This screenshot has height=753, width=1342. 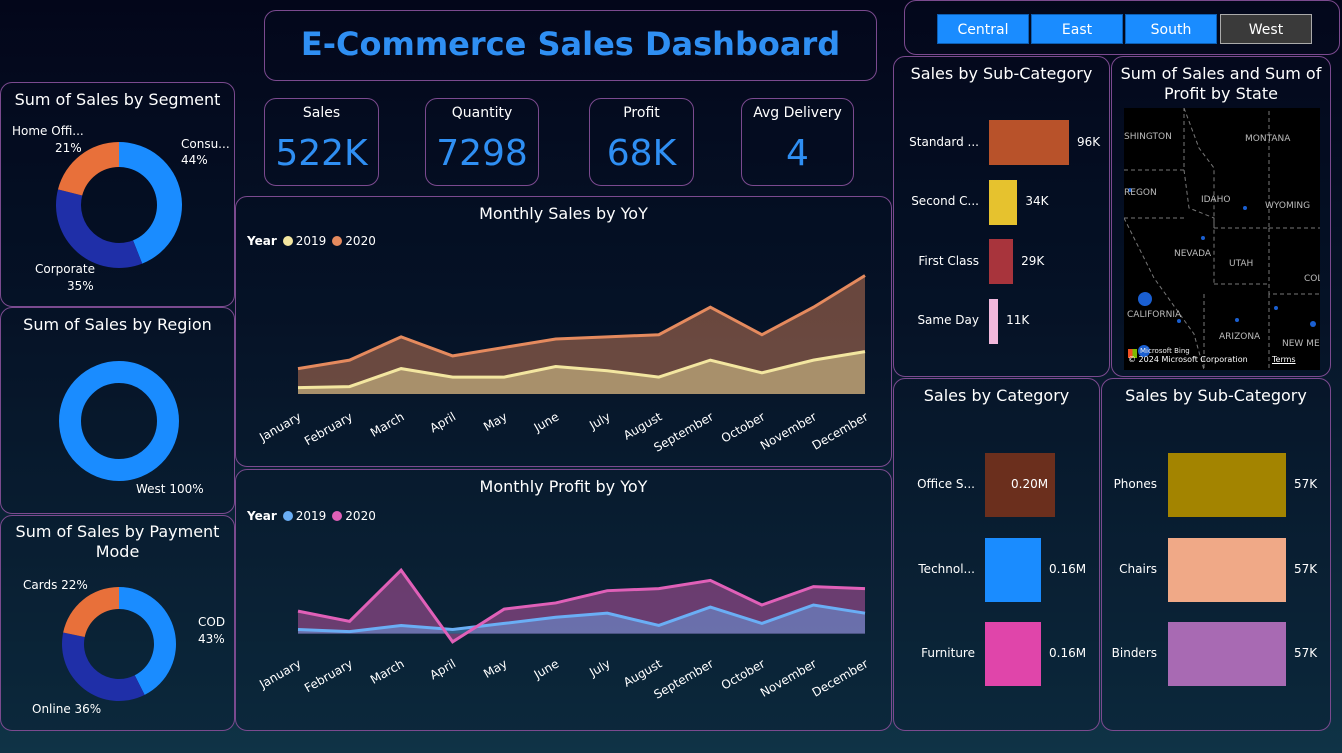 I want to click on donut-slice-online, so click(x=103, y=666).